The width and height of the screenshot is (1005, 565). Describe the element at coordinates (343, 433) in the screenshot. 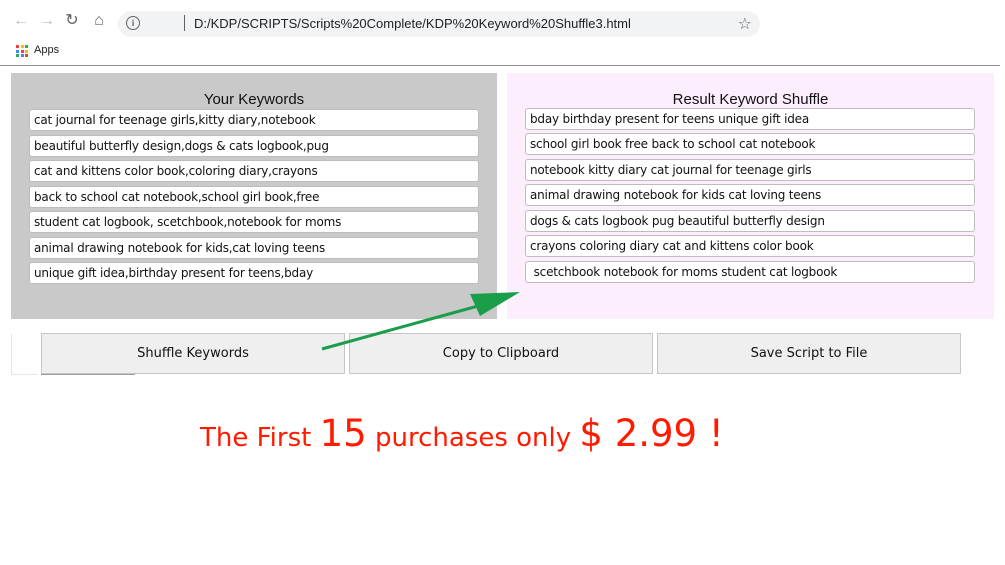

I see `promo-number: 15` at that location.